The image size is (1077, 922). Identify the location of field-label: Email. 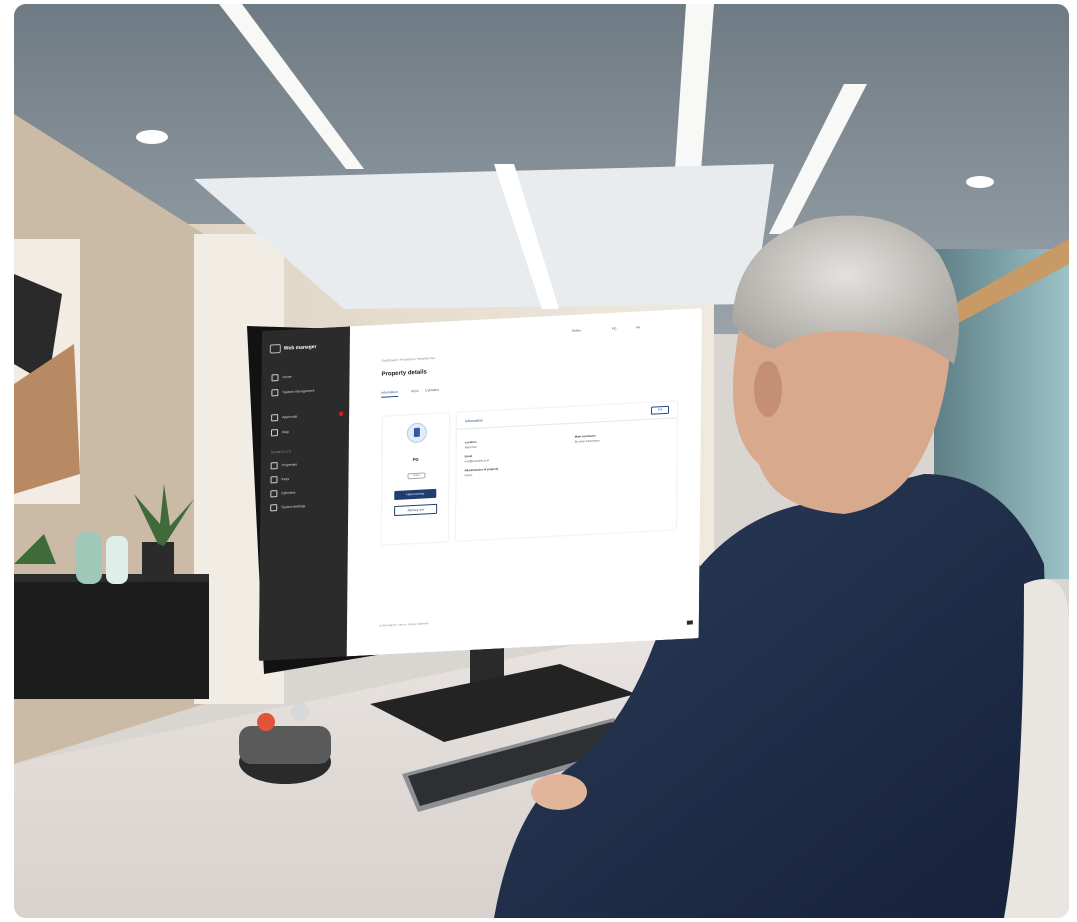
(468, 456).